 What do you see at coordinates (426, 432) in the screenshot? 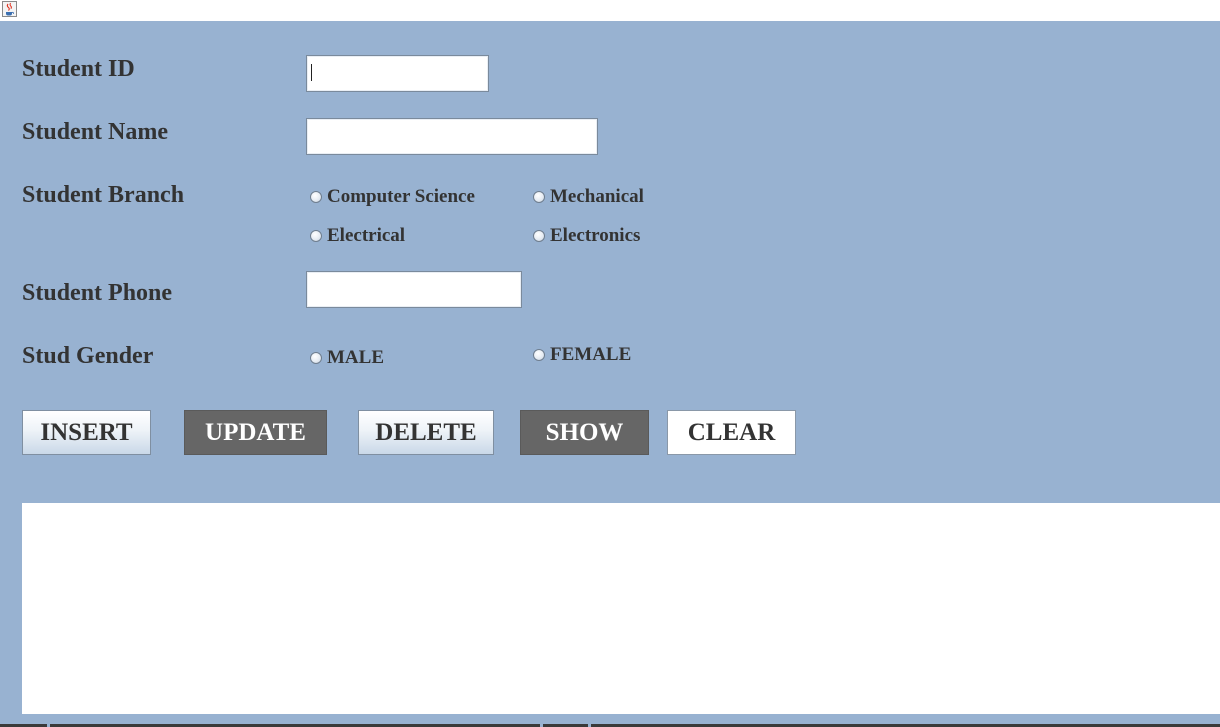
I see `delete-button: DELETE` at bounding box center [426, 432].